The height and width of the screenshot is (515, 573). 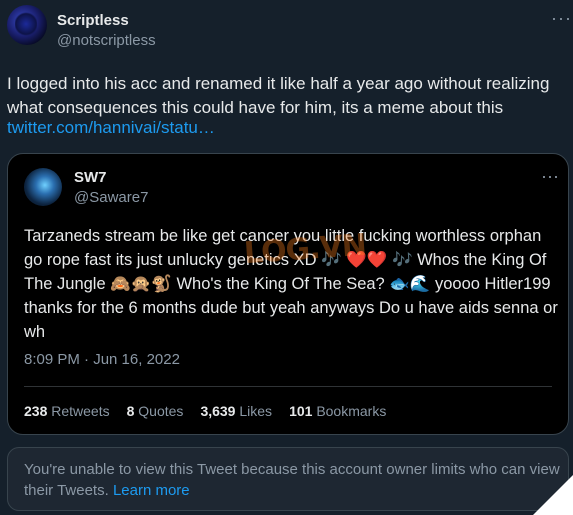 What do you see at coordinates (218, 411) in the screenshot?
I see `likes-count: 3,639` at bounding box center [218, 411].